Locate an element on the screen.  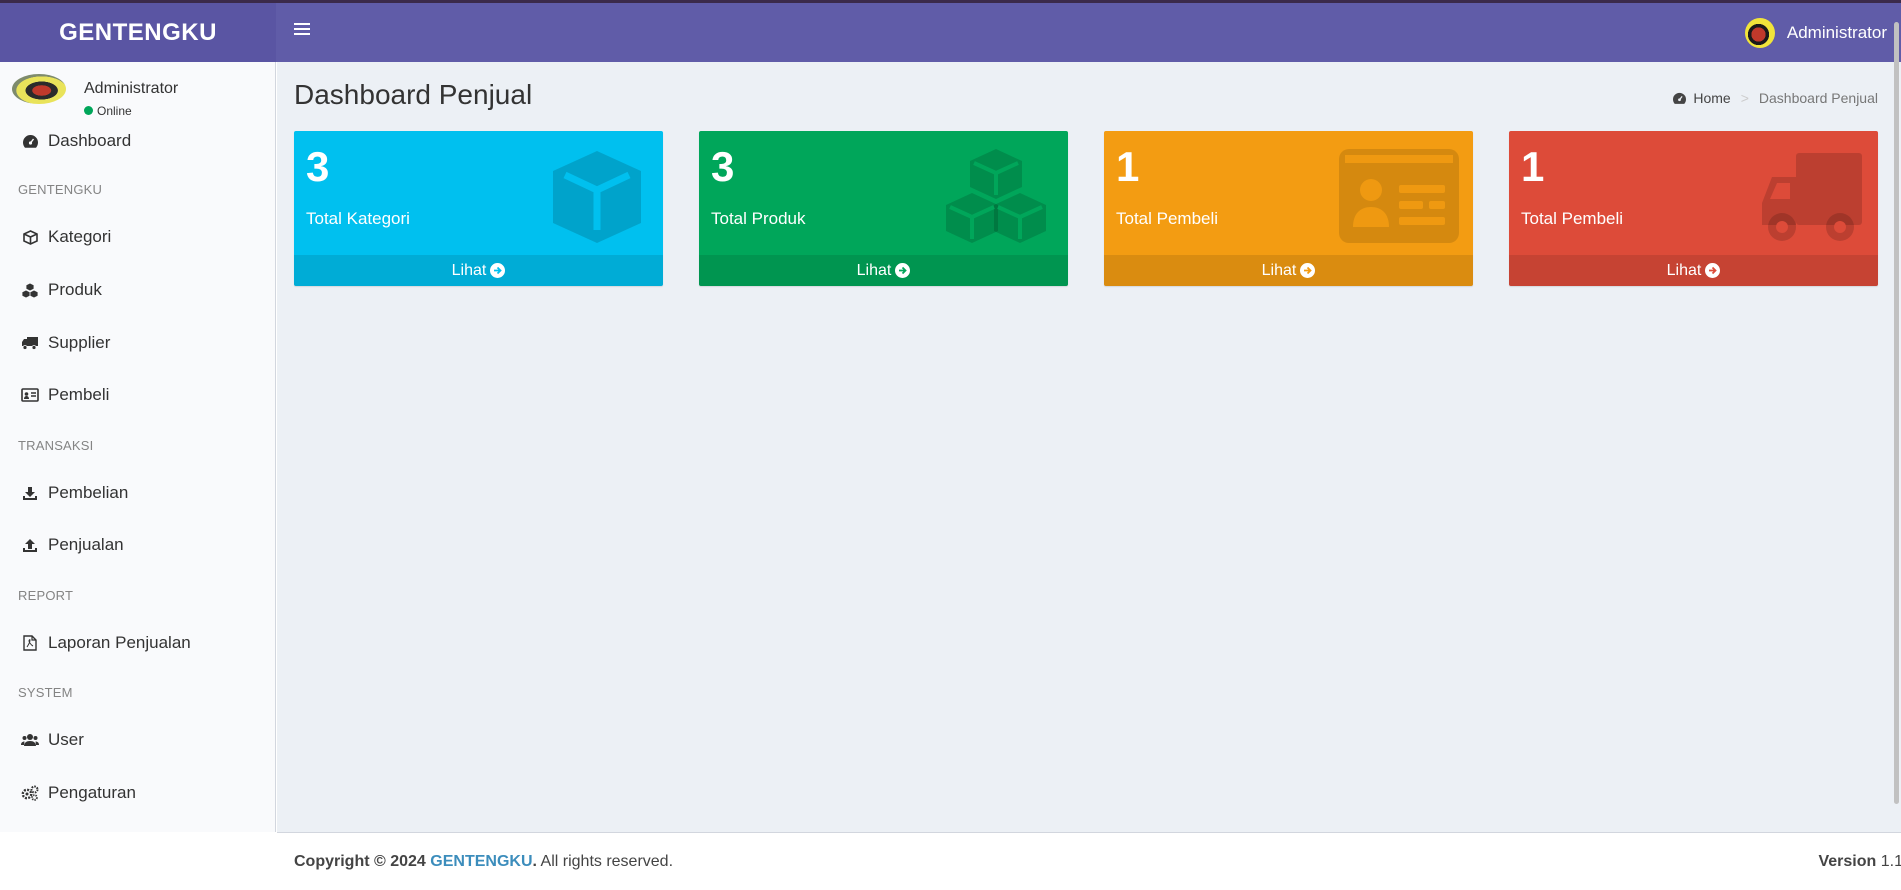
sidebar-item-laporan-penjualan: Laporan Penjualan is located at coordinates (137, 643).